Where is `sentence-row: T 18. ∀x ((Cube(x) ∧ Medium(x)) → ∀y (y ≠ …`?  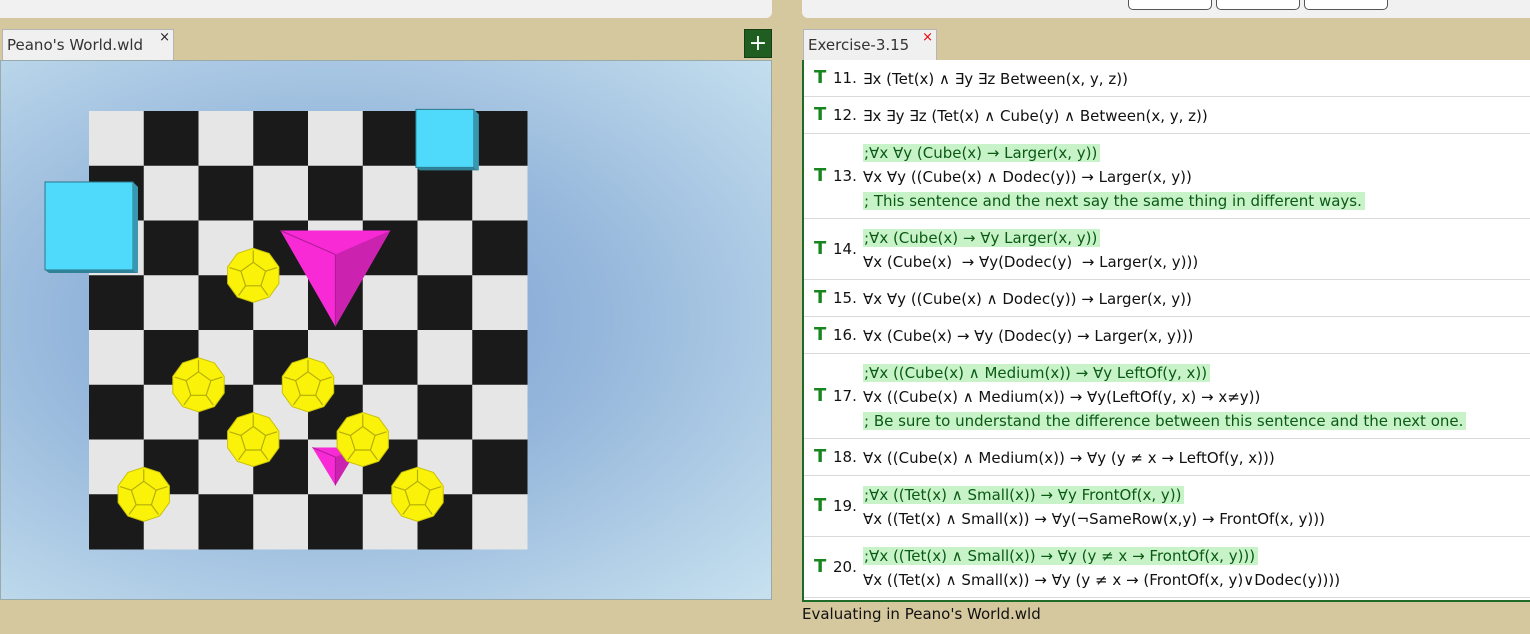 sentence-row: T 18. ∀x ((Cube(x) ∧ Medium(x)) → ∀y (y ≠ … is located at coordinates (1167, 457).